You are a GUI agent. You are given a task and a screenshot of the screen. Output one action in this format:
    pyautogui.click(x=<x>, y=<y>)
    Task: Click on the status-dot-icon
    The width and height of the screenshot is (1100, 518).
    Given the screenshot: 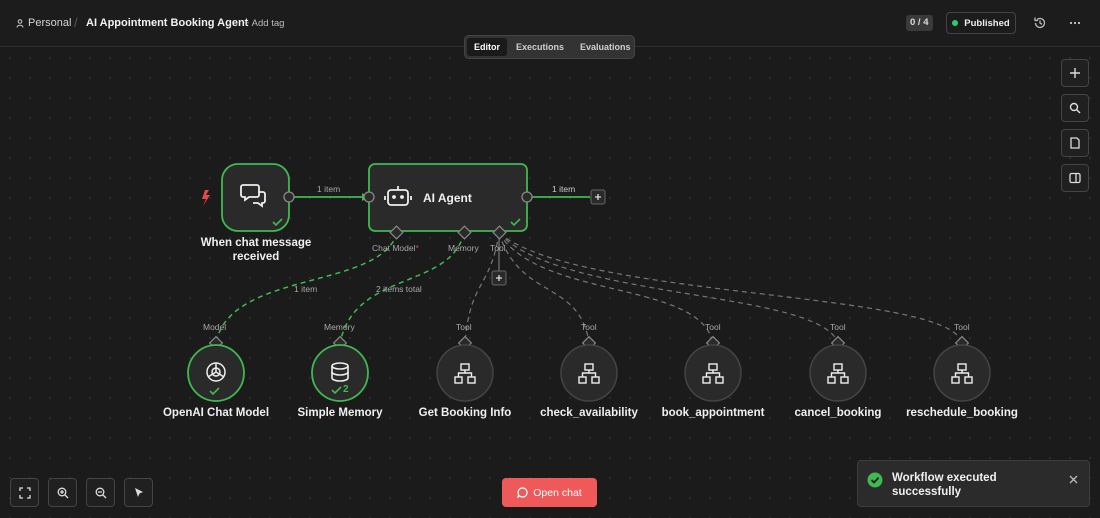 What is the action you would take?
    pyautogui.click(x=955, y=23)
    